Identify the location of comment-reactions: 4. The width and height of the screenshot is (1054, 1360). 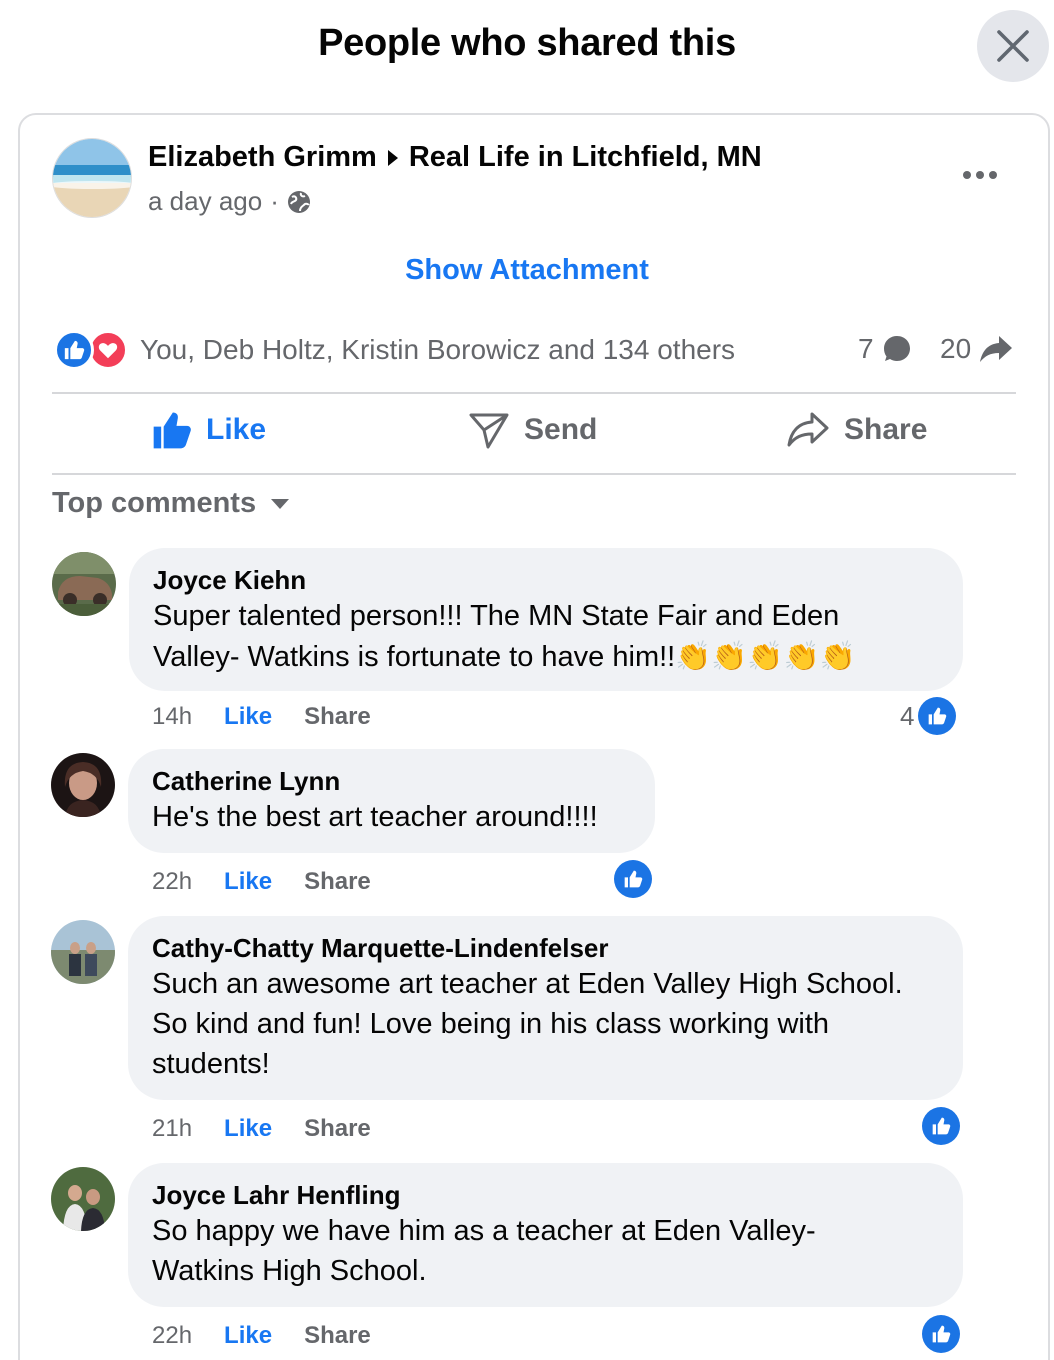
(928, 716).